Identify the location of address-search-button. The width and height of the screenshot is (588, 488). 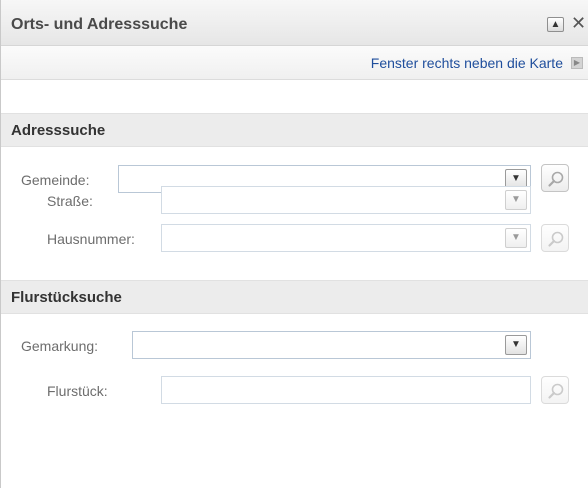
(555, 238).